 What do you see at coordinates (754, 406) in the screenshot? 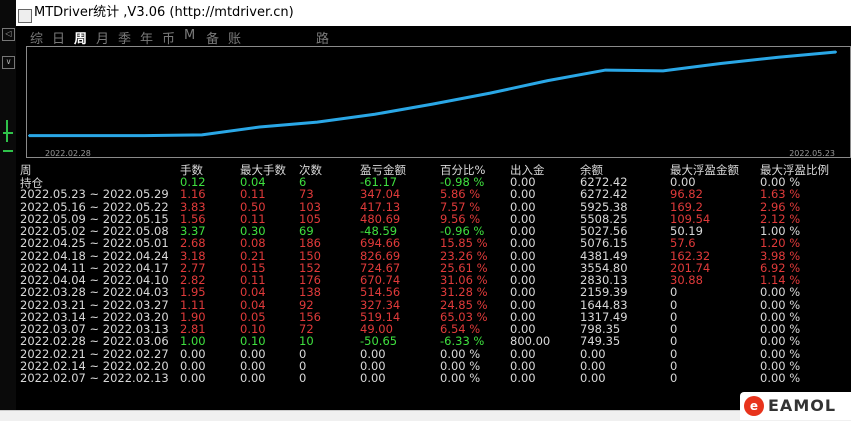
I see `logo-mark-icon: e` at bounding box center [754, 406].